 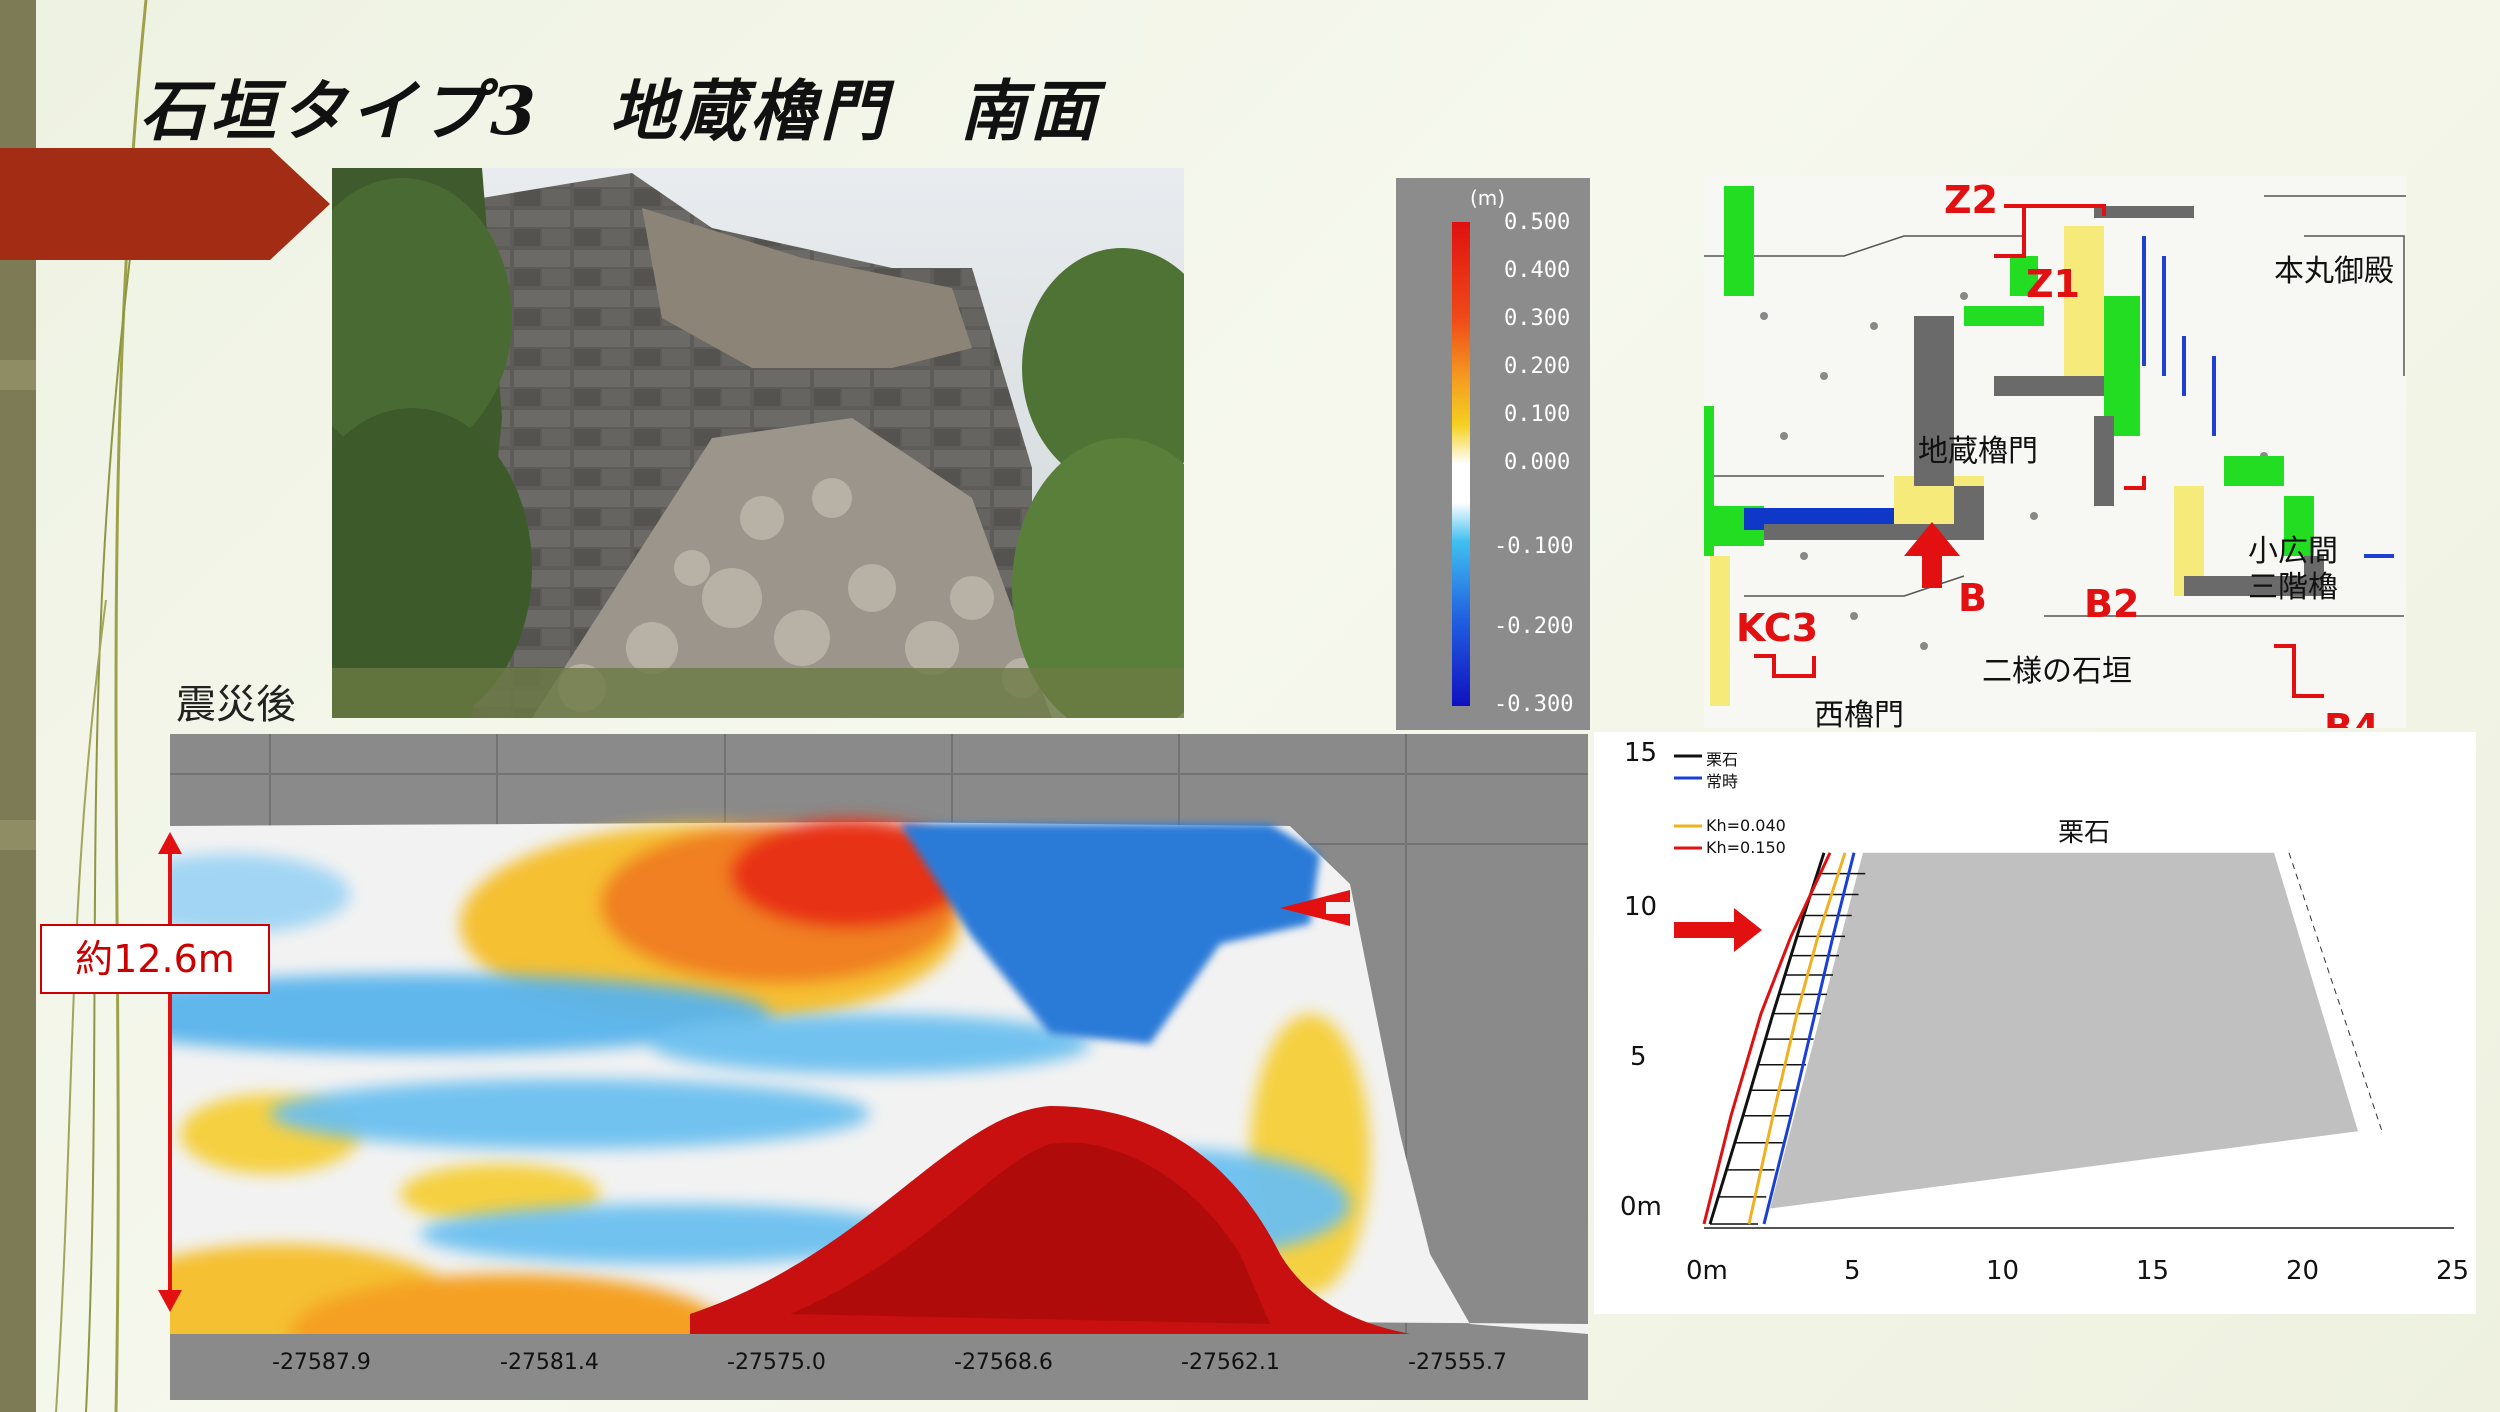 What do you see at coordinates (2057, 671) in the screenshot?
I see `map-label: 二様の石垣` at bounding box center [2057, 671].